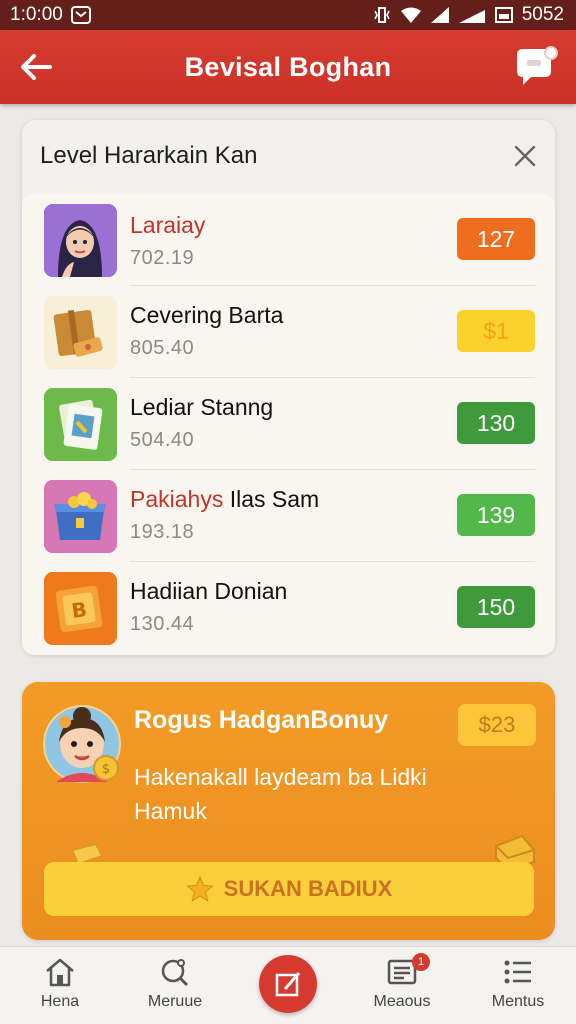 The image size is (576, 1024). Describe the element at coordinates (402, 1001) in the screenshot. I see `nav-label-news: Meaous` at that location.